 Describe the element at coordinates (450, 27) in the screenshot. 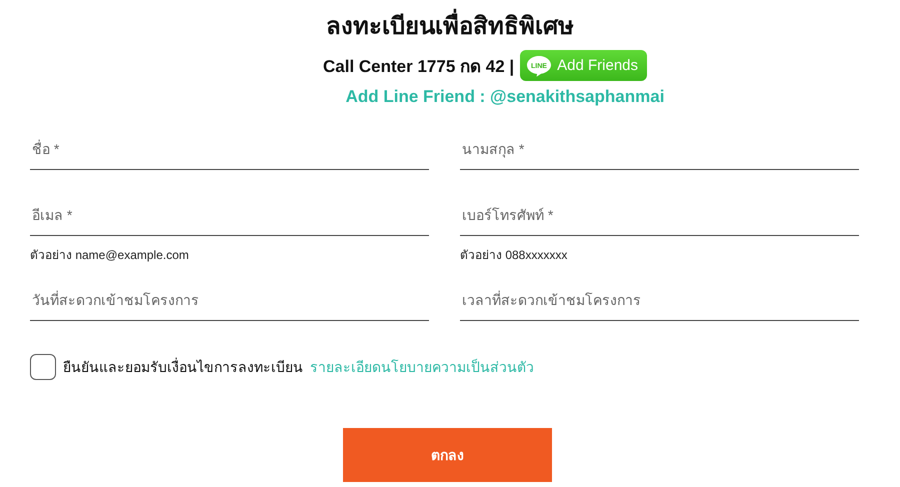

I see `page-title: ลงทะเบียนเพื่อสิทธิพิเศษ` at that location.